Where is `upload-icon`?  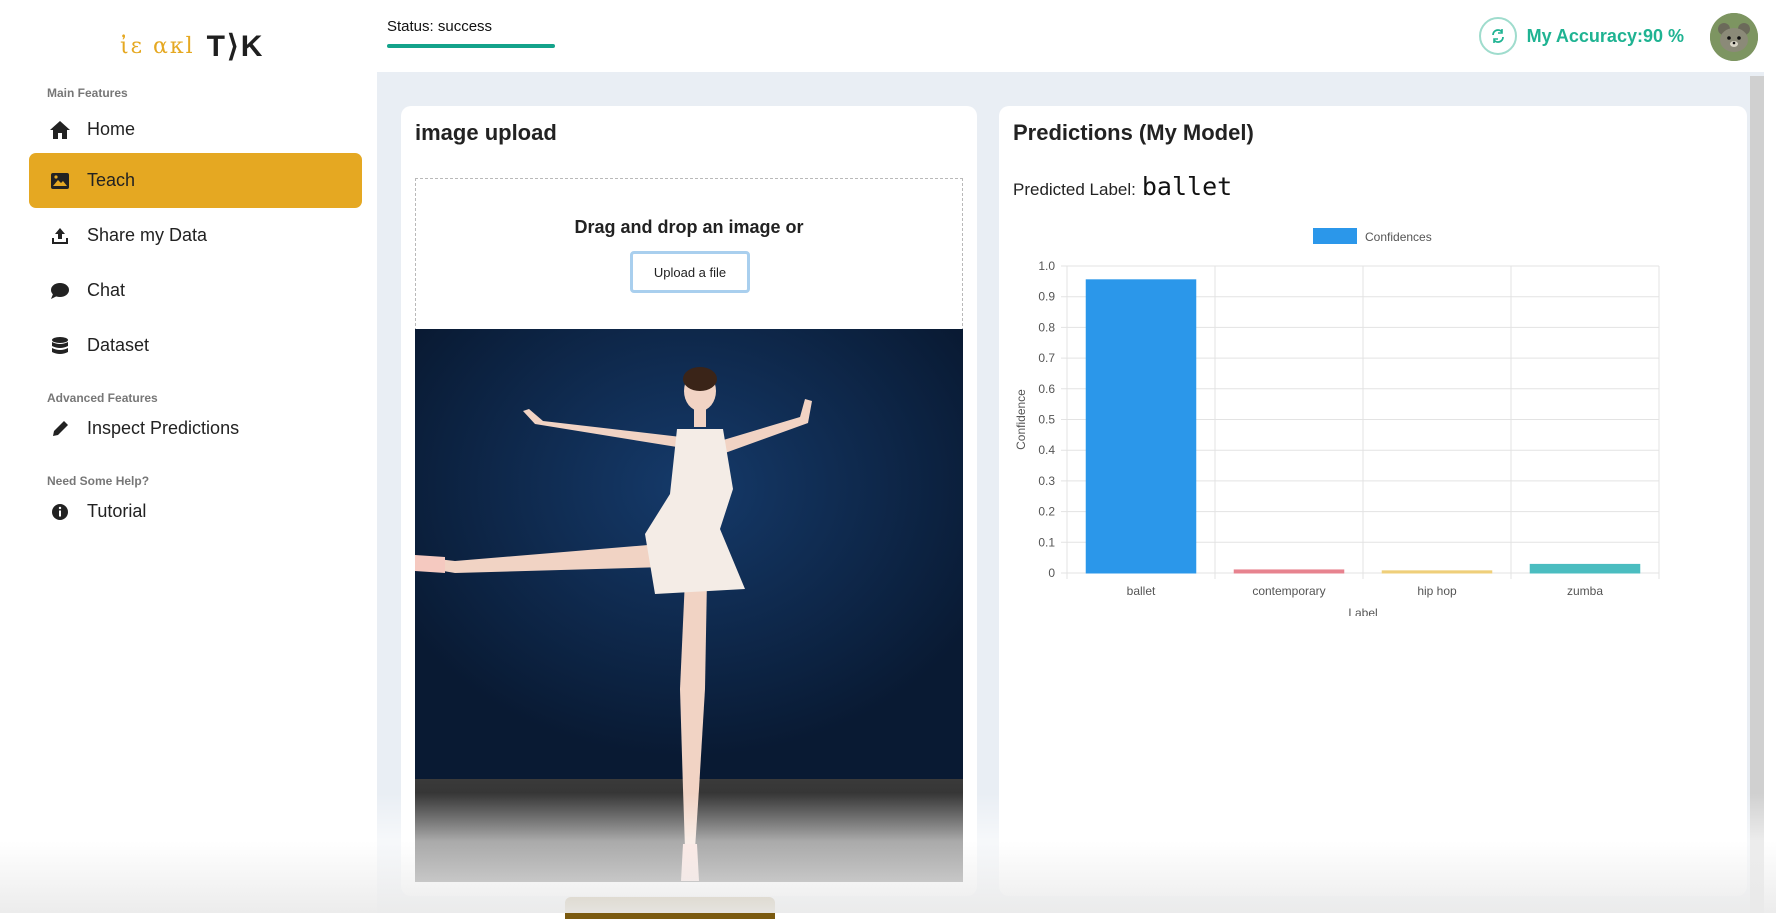
upload-icon is located at coordinates (60, 236).